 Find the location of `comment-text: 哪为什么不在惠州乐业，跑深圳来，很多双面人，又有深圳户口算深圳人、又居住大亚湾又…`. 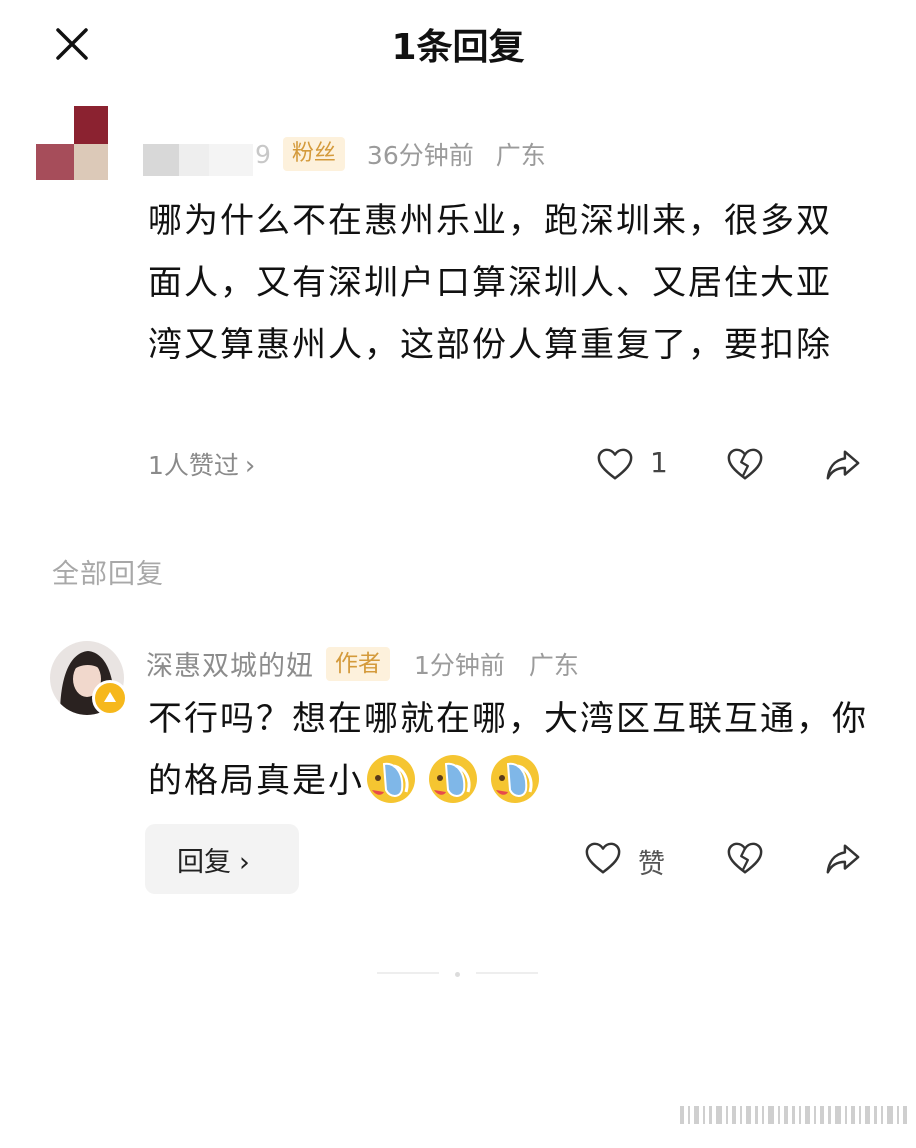

comment-text: 哪为什么不在惠州乐业，跑深圳来，很多双面人，又有深圳户口算深圳人、又居住大亚湾又… is located at coordinates (490, 283).